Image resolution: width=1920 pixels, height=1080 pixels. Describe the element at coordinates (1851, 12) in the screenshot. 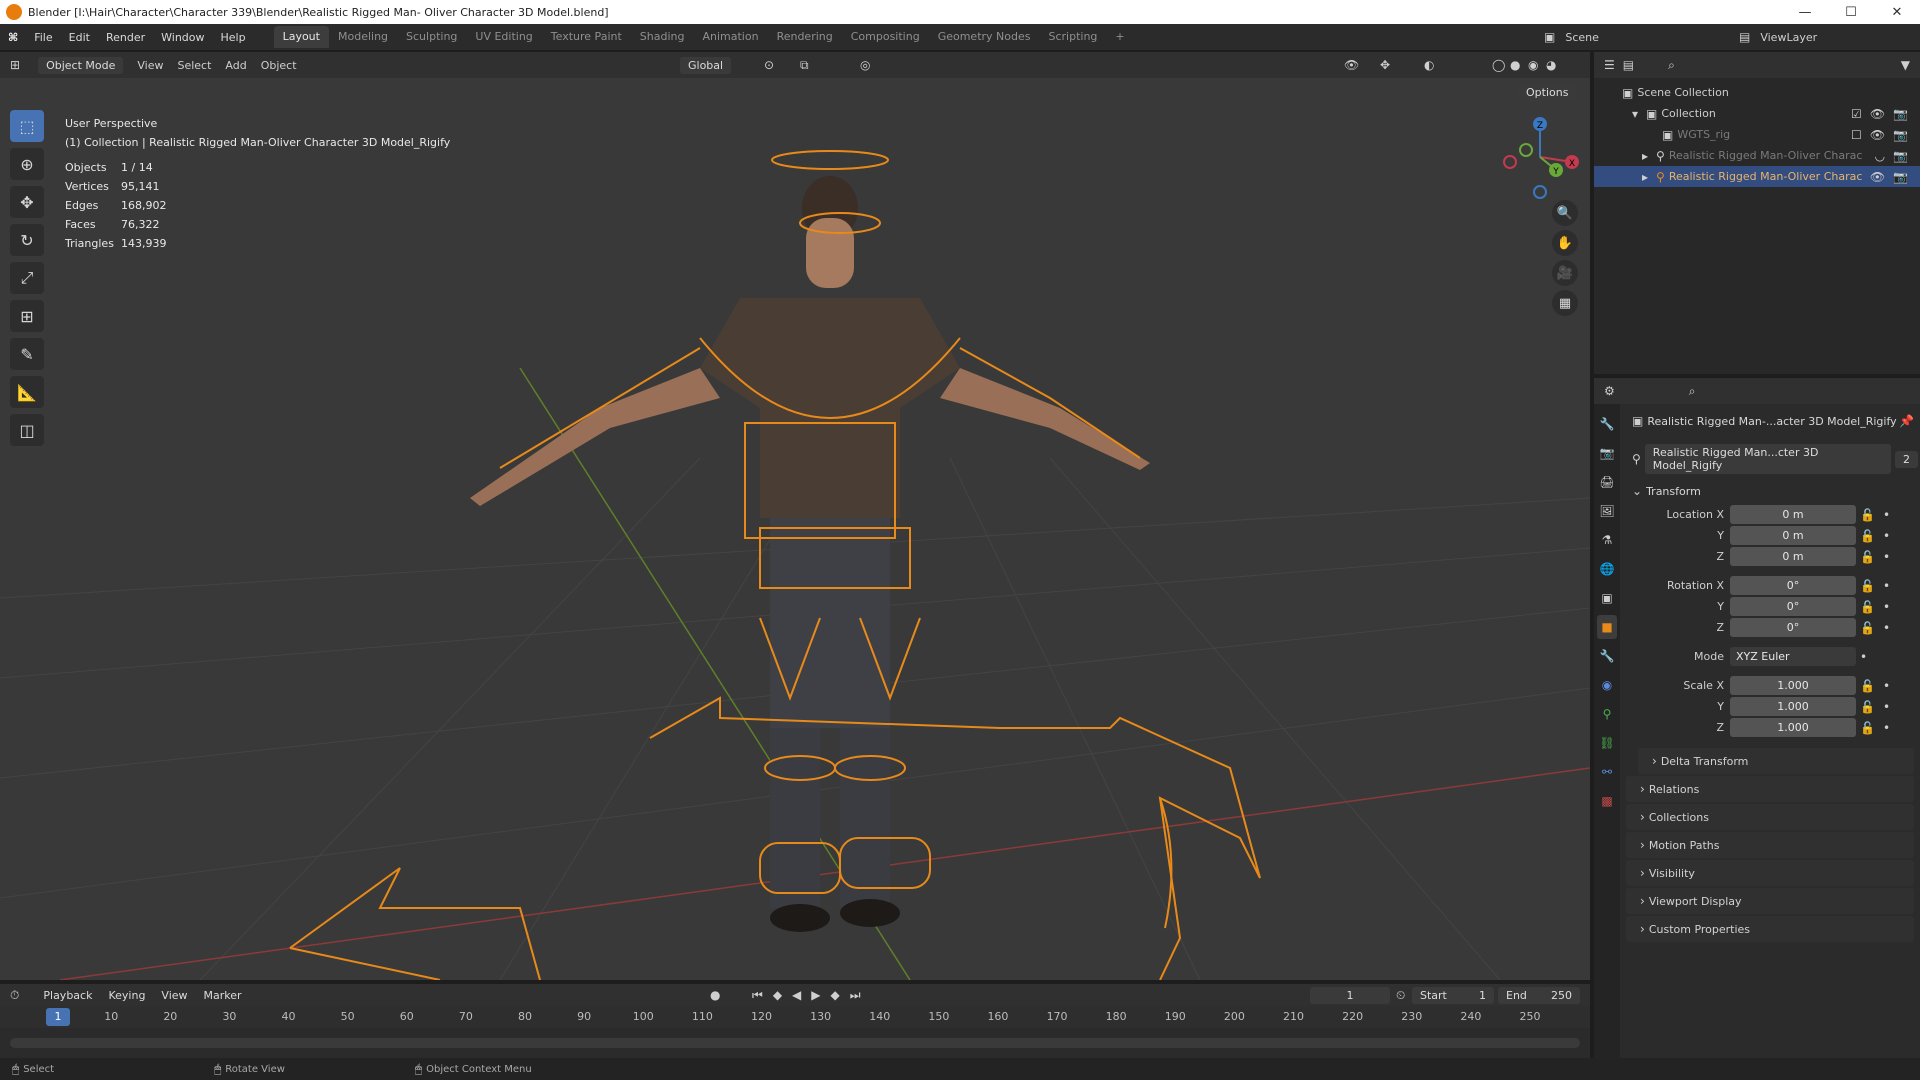

I see `maximize-icon: ☐` at that location.